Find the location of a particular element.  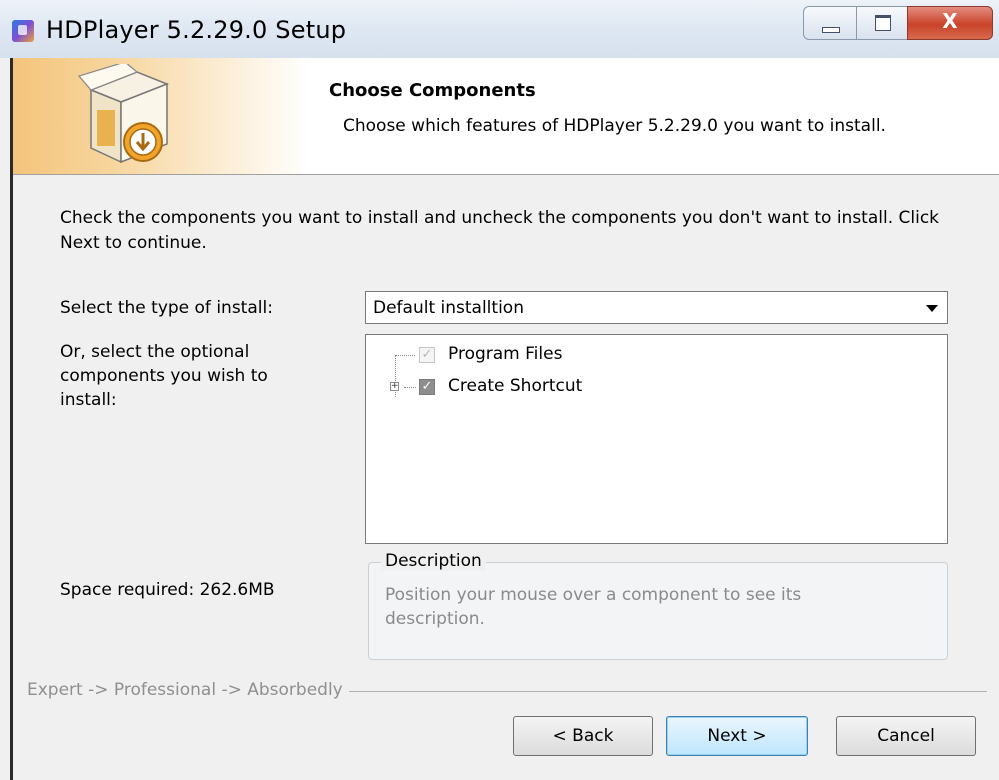

close-button: X is located at coordinates (950, 23).